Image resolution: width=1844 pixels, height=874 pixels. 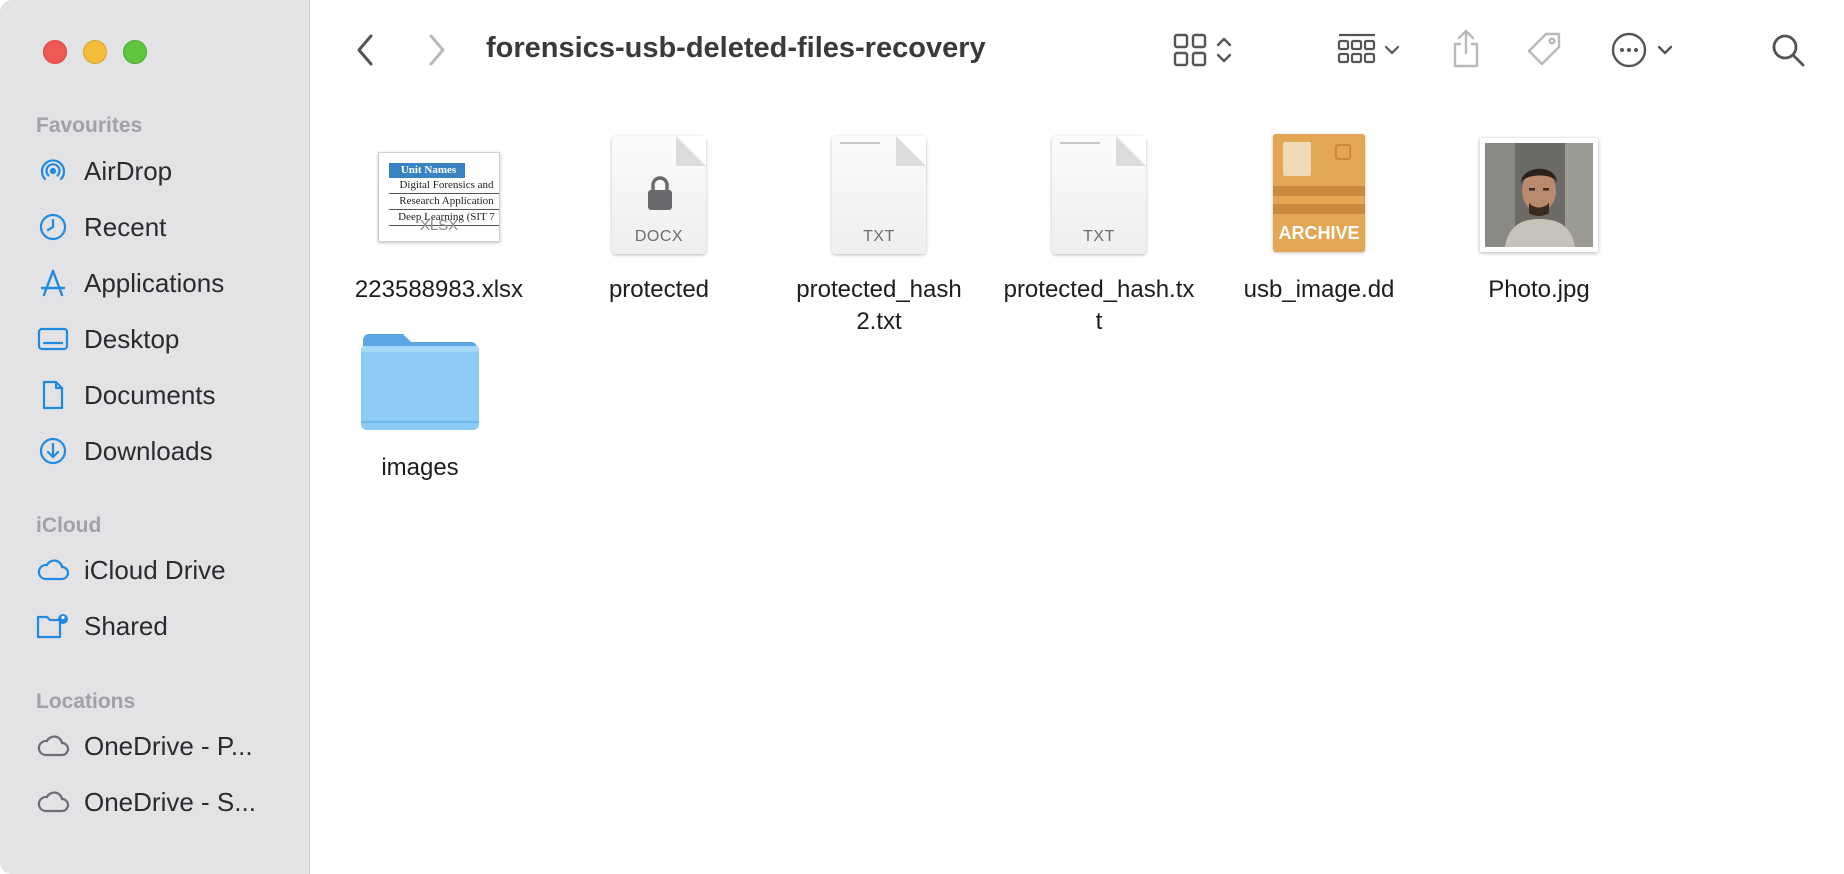 I want to click on forward-button, so click(x=437, y=50).